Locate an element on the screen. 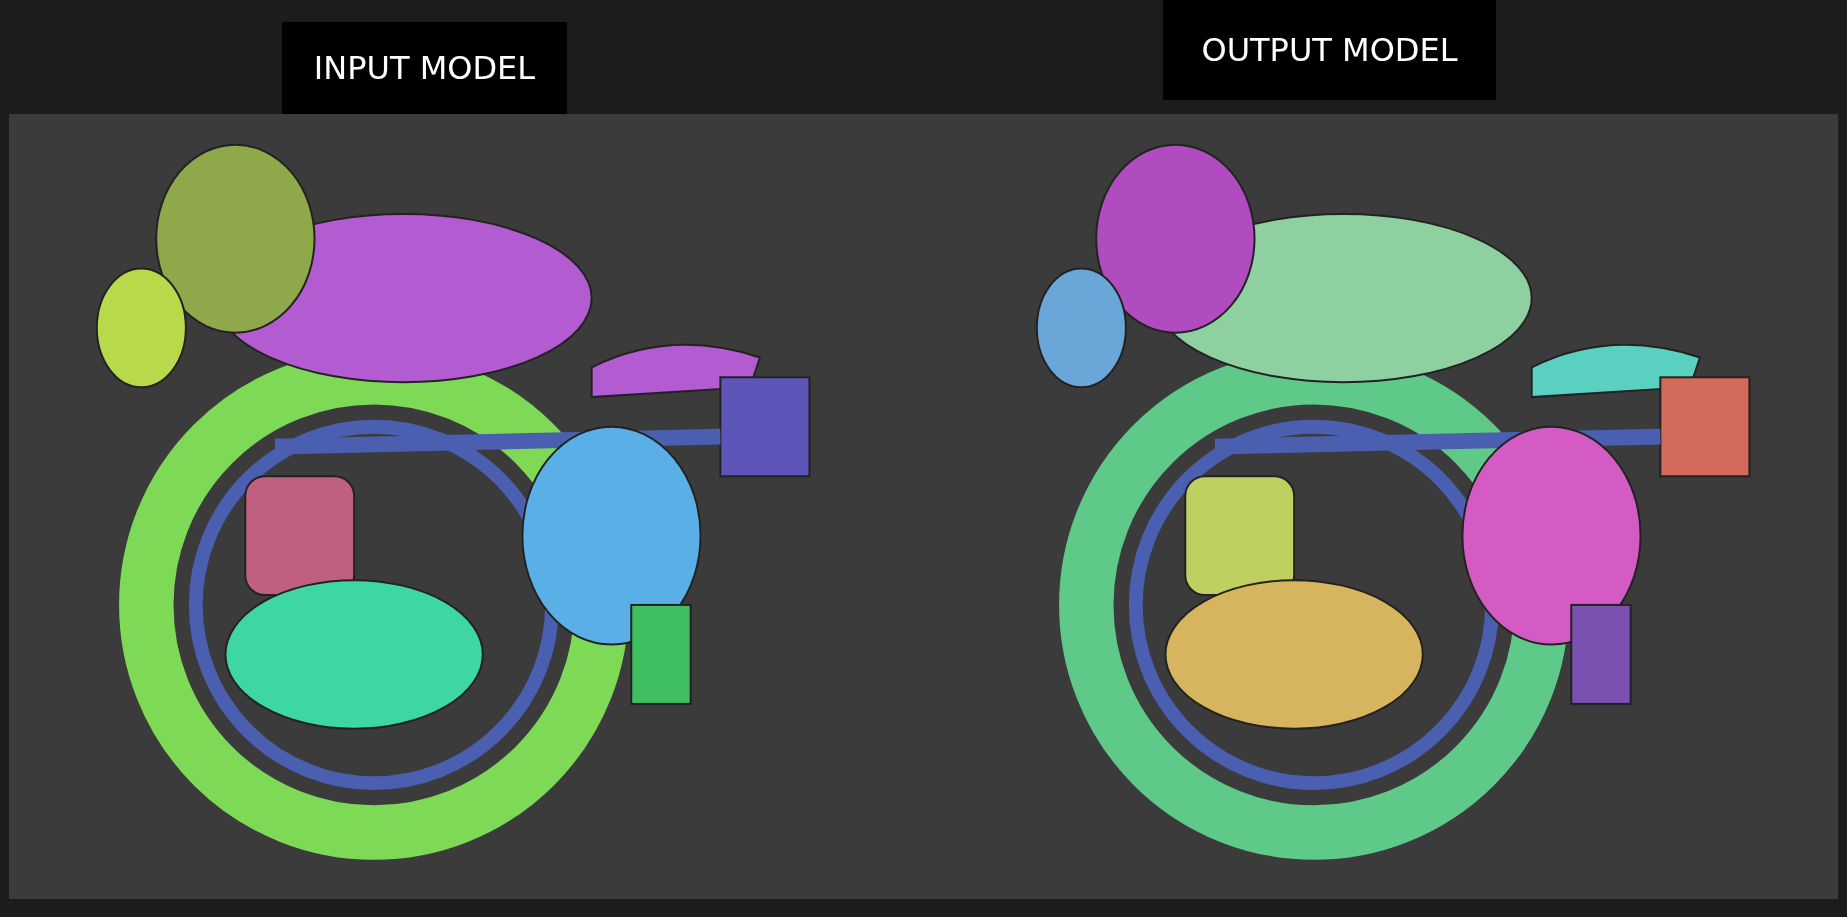  output-model-label: OUTPUT MODEL is located at coordinates (1329, 50).